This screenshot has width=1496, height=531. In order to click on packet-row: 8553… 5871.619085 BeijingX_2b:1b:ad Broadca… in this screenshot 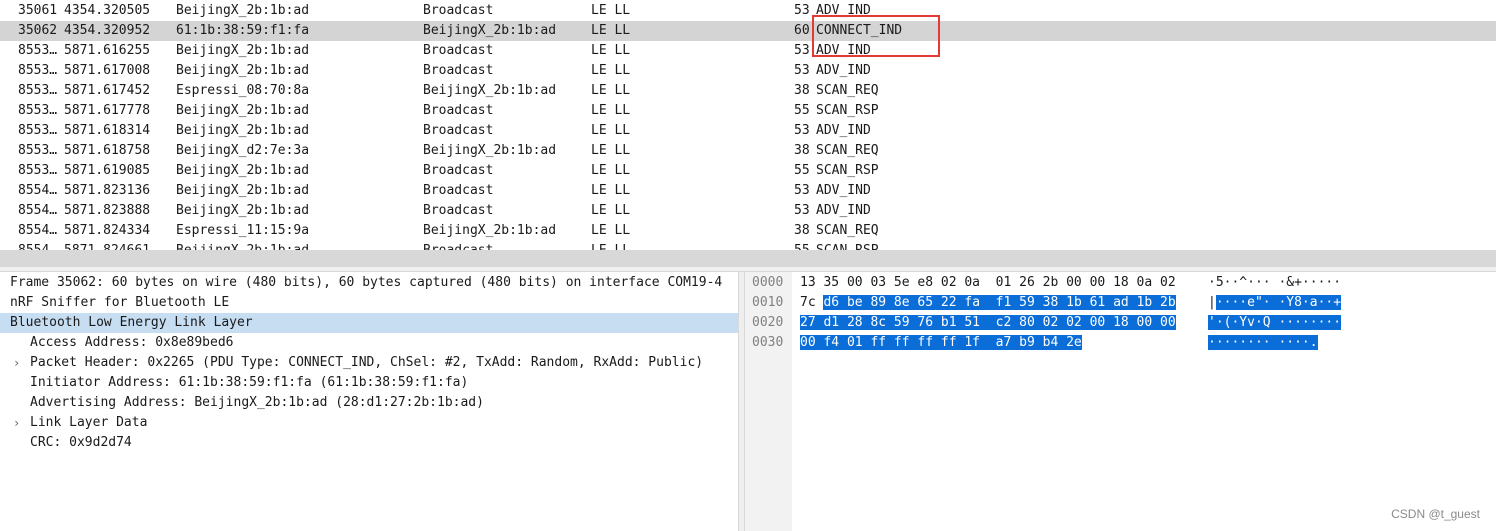, I will do `click(748, 171)`.